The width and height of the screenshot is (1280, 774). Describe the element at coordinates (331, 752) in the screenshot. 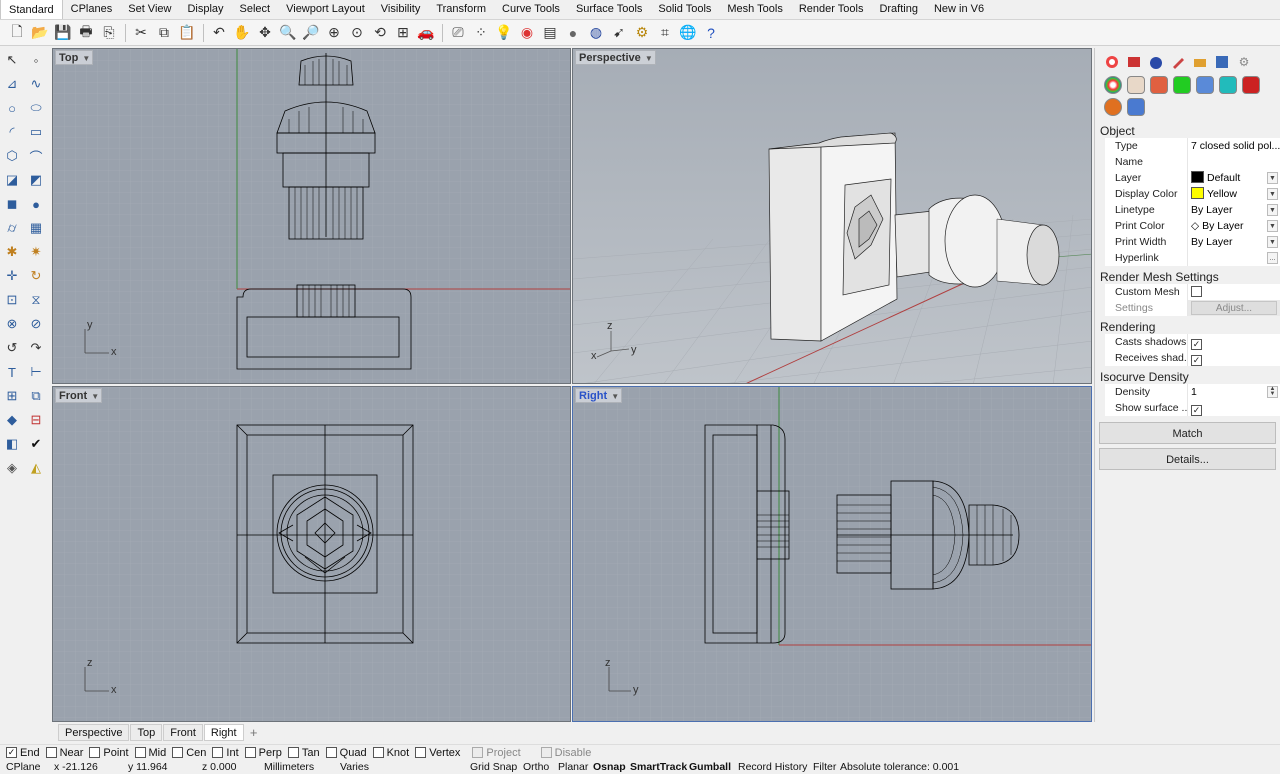

I see `osnap-quad-checkbox` at that location.